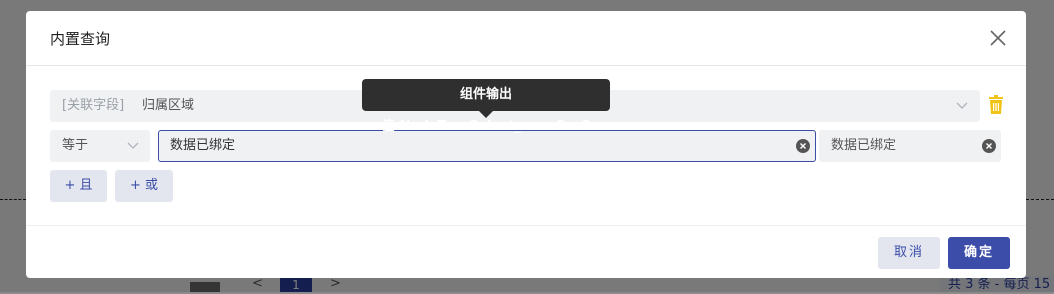 Image resolution: width=1054 pixels, height=294 pixels. What do you see at coordinates (910, 146) in the screenshot?
I see `output-value-box: 数据已绑定` at bounding box center [910, 146].